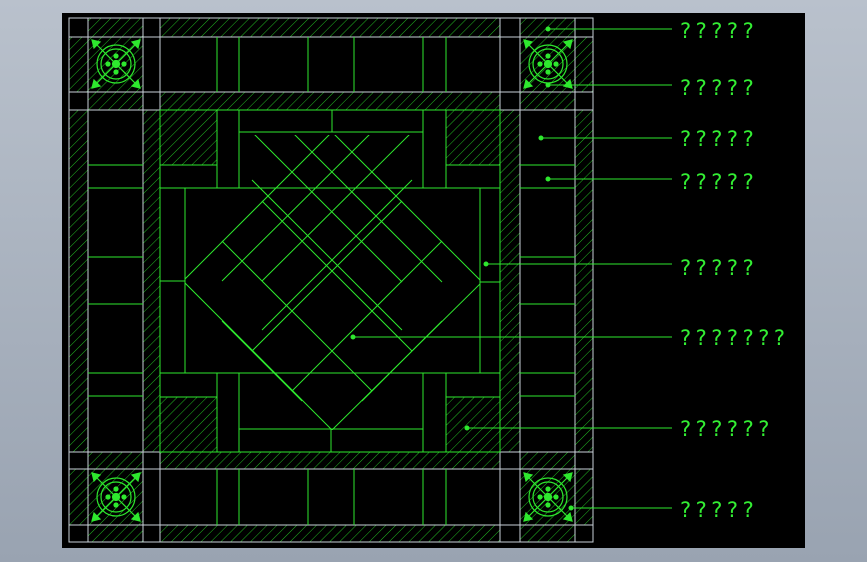  I want to click on callout-label: ??????, so click(726, 429).